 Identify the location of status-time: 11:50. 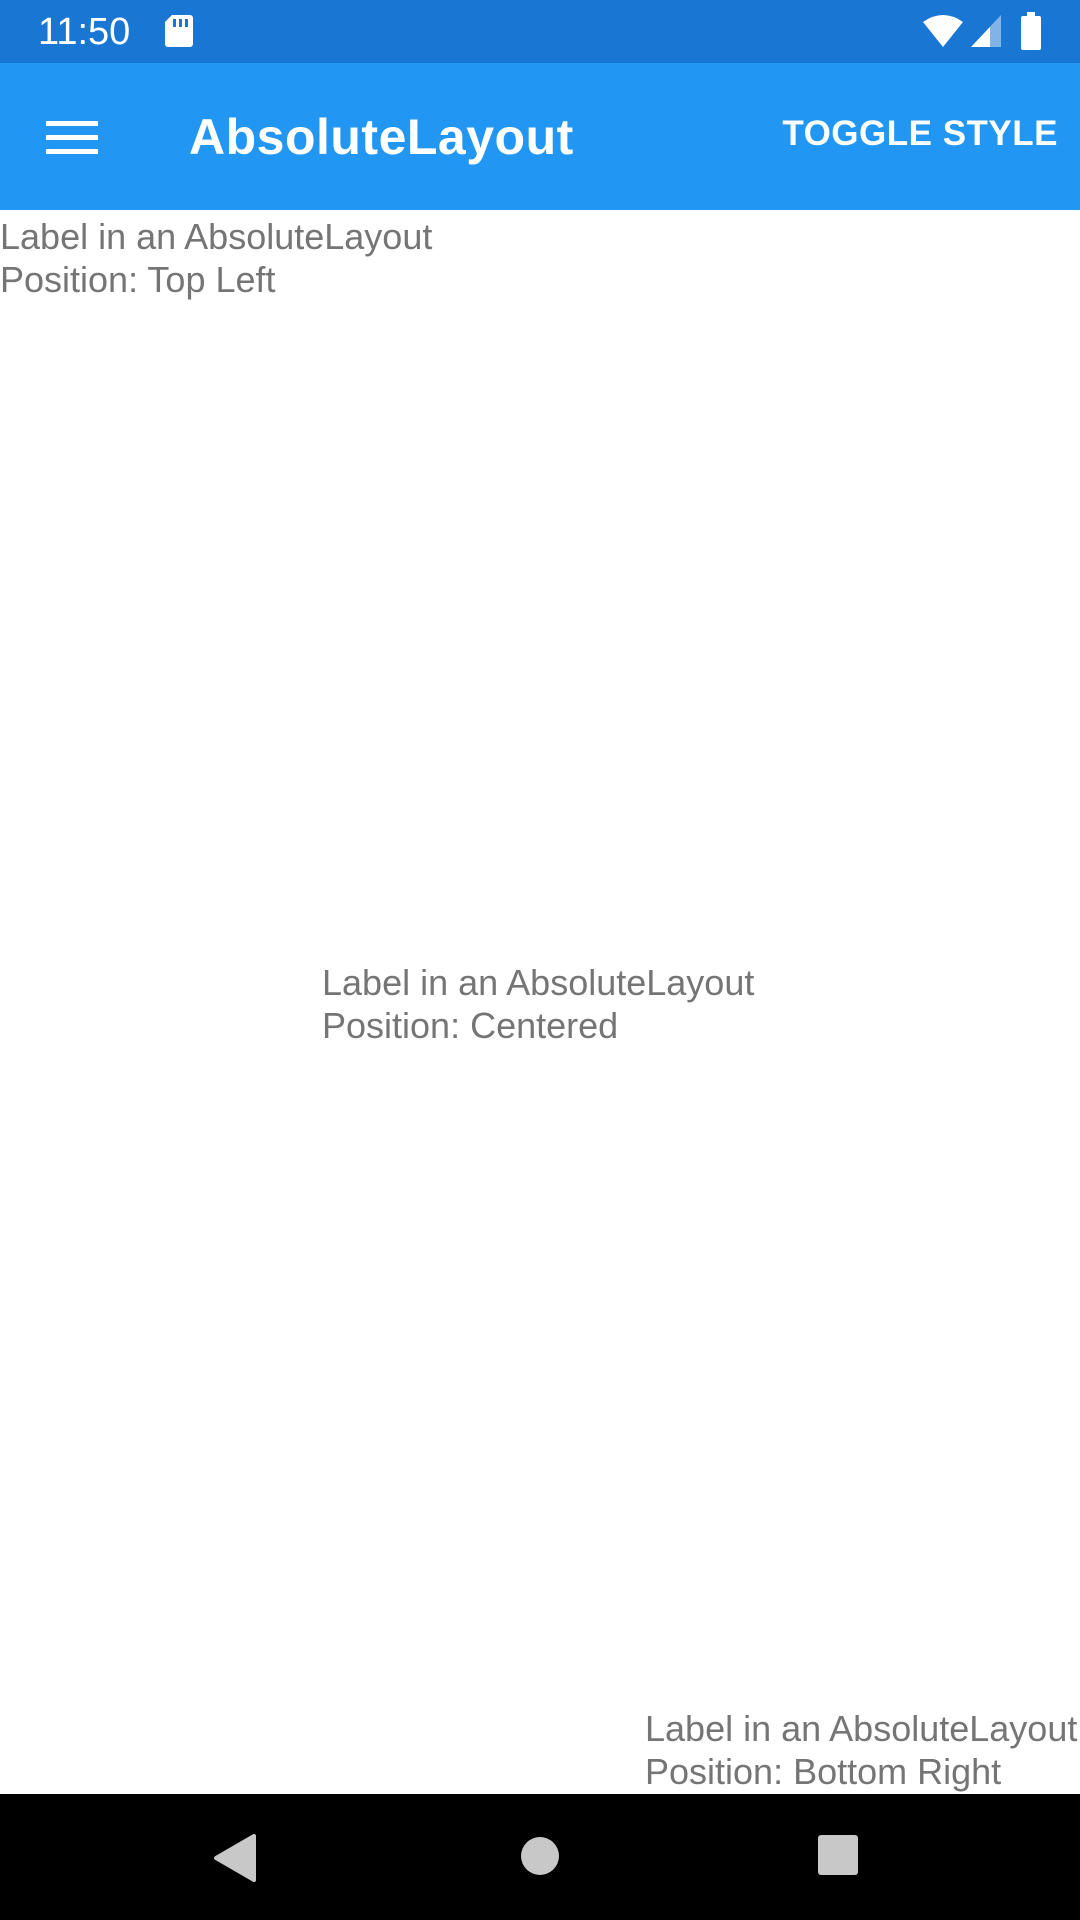
(84, 32).